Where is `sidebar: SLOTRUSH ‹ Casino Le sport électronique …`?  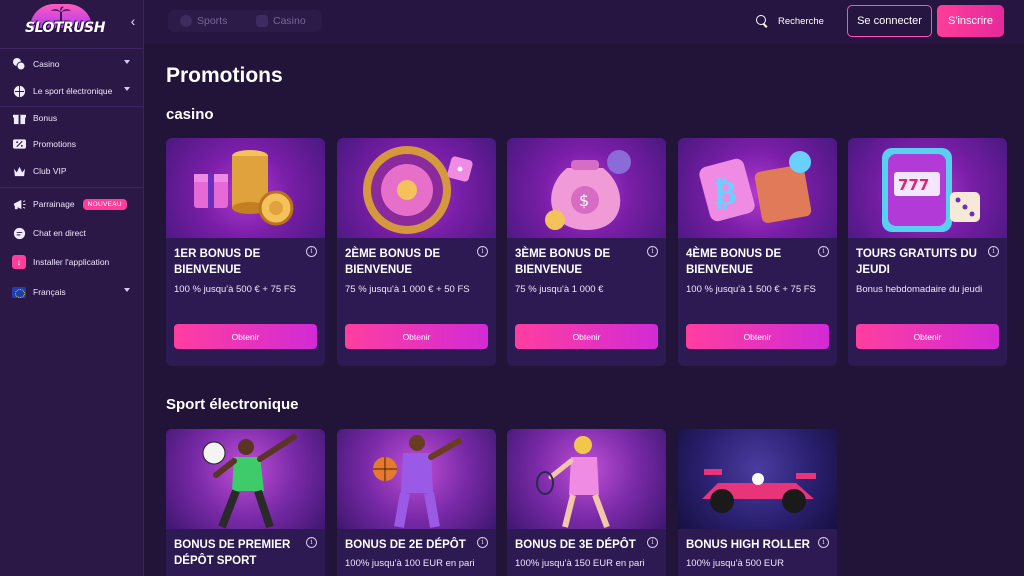 sidebar: SLOTRUSH ‹ Casino Le sport électronique … is located at coordinates (72, 288).